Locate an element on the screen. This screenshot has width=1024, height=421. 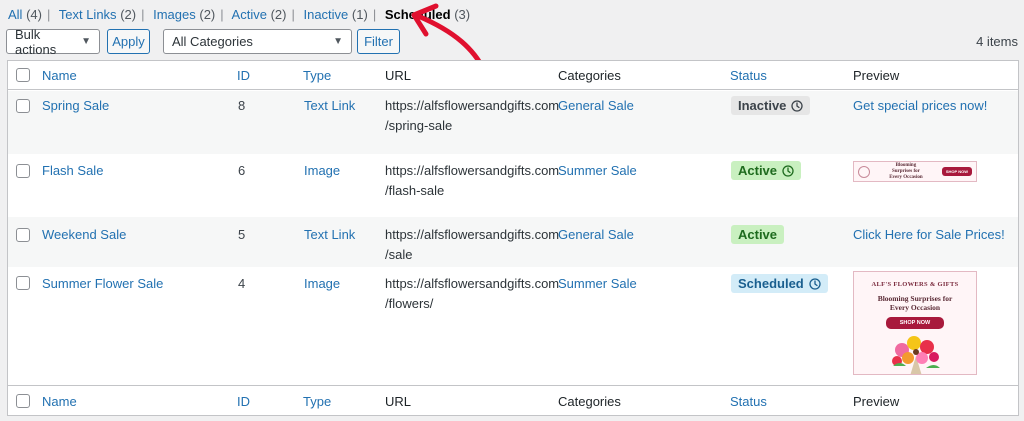
view-active: Active is located at coordinates (249, 14).